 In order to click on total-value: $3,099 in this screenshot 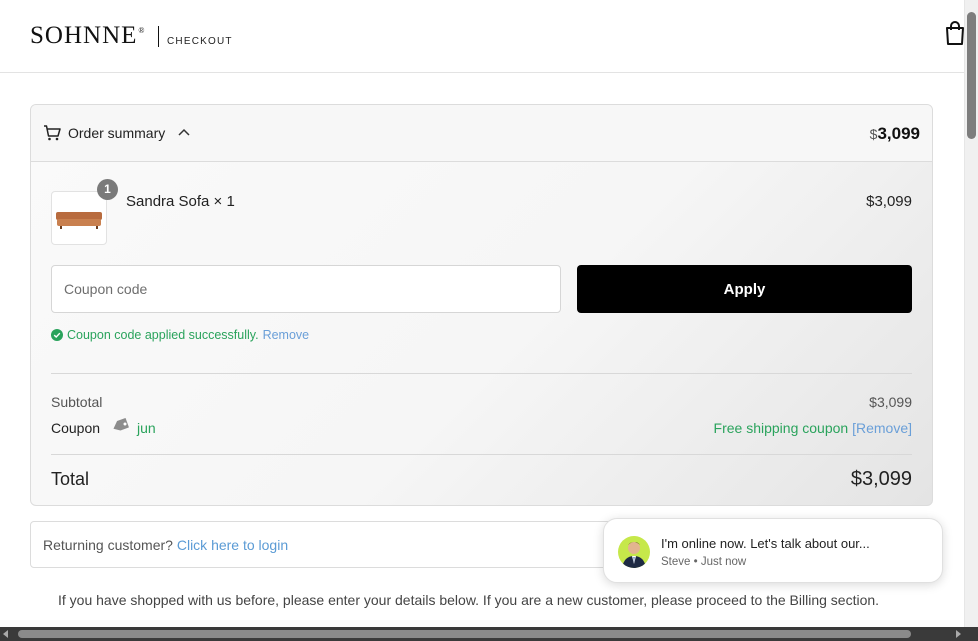, I will do `click(881, 479)`.